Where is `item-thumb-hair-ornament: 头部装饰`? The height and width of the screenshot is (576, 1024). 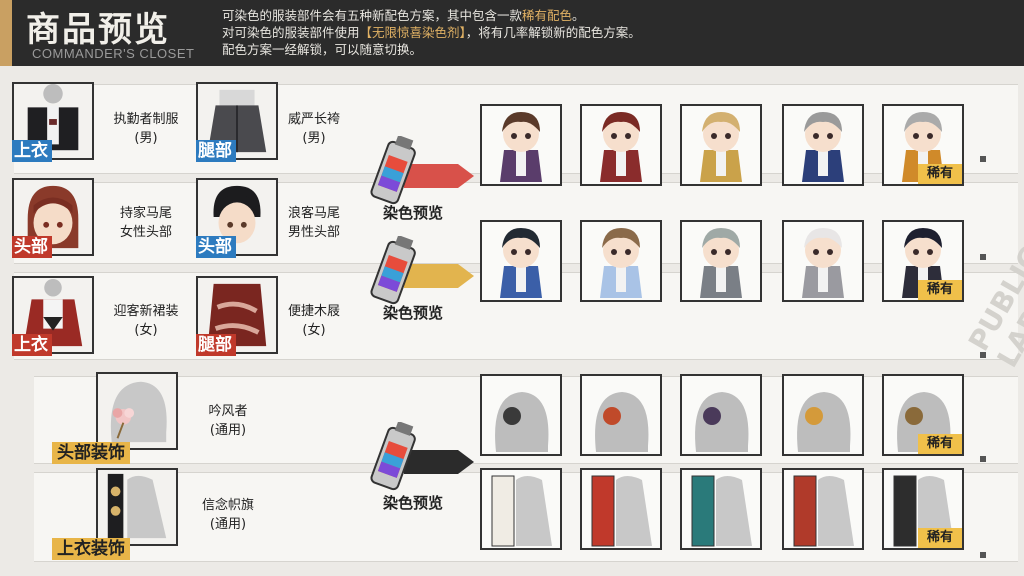 item-thumb-hair-ornament: 头部装饰 is located at coordinates (115, 418).